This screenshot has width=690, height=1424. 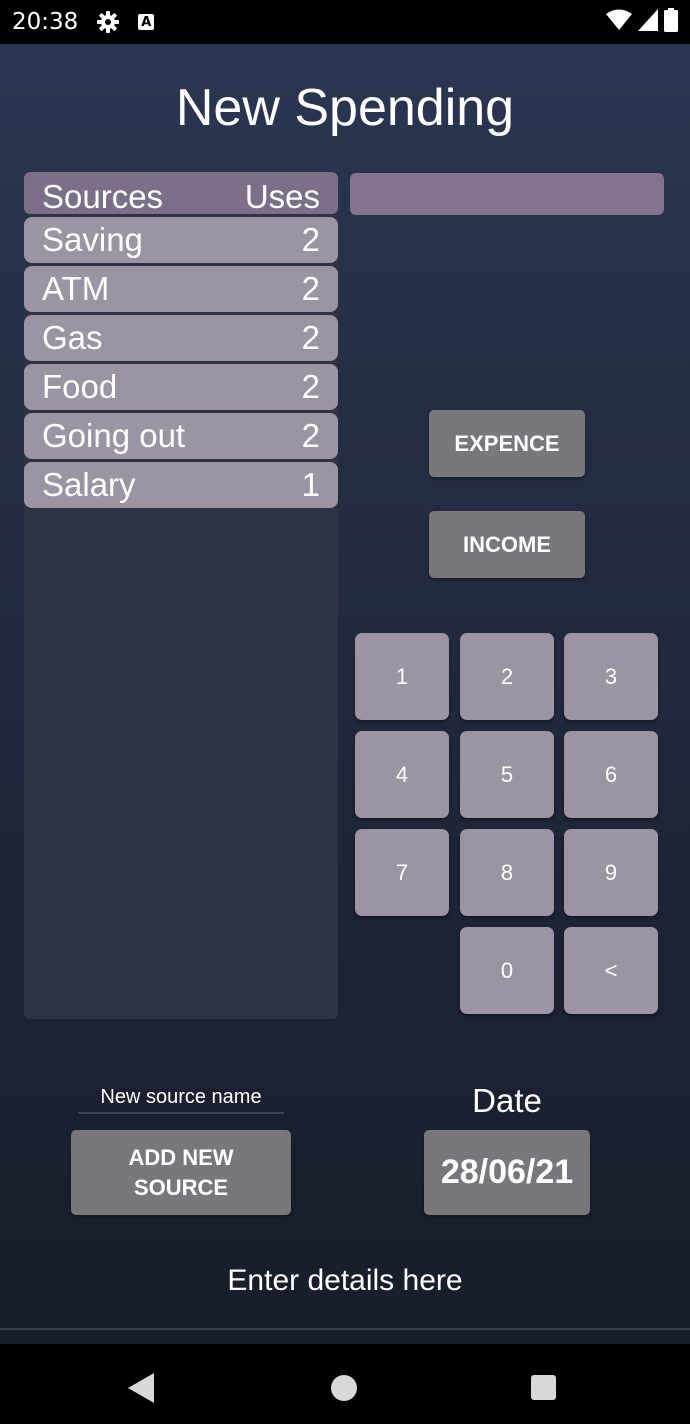 What do you see at coordinates (92, 239) in the screenshot?
I see `source-name: Saving` at bounding box center [92, 239].